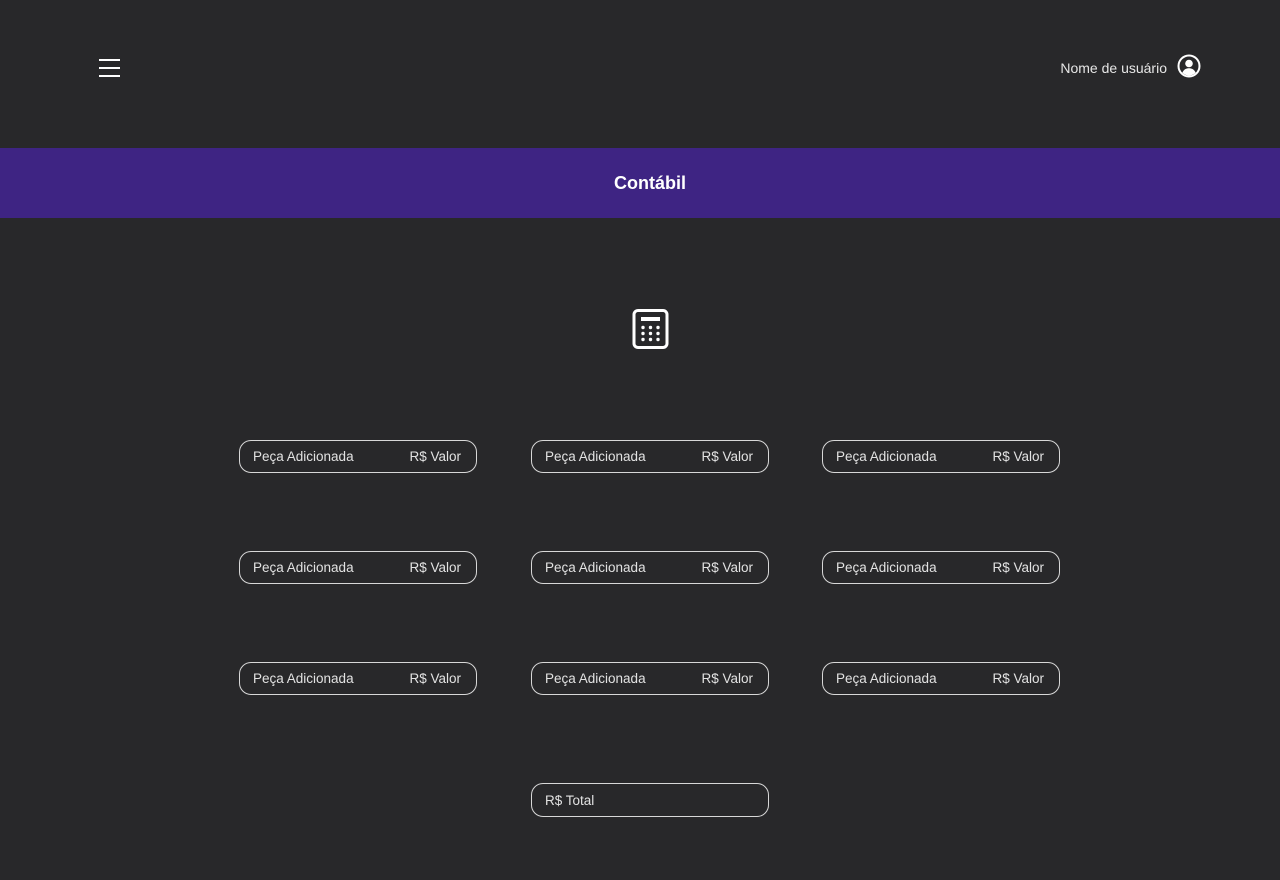 Image resolution: width=1280 pixels, height=880 pixels. What do you see at coordinates (1189, 68) in the screenshot?
I see `user-avatar-icon` at bounding box center [1189, 68].